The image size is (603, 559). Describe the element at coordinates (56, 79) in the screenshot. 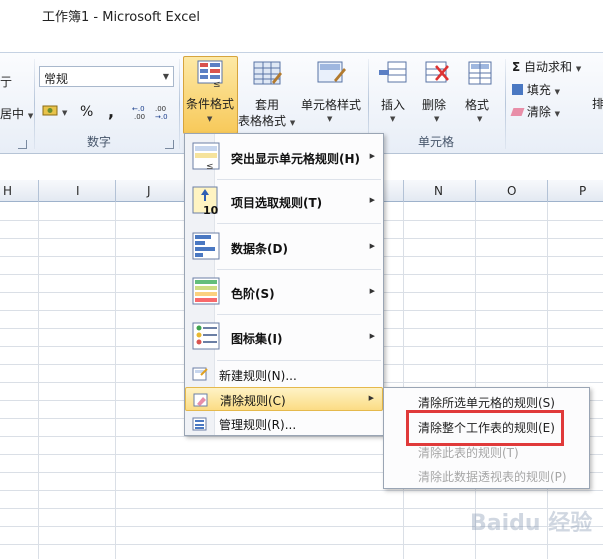

I see `number-format-value: 常规` at that location.